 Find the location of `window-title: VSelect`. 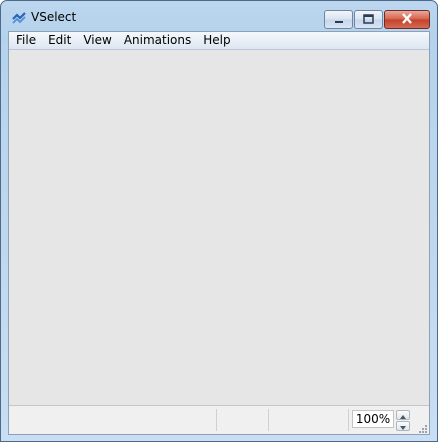

window-title: VSelect is located at coordinates (54, 17).